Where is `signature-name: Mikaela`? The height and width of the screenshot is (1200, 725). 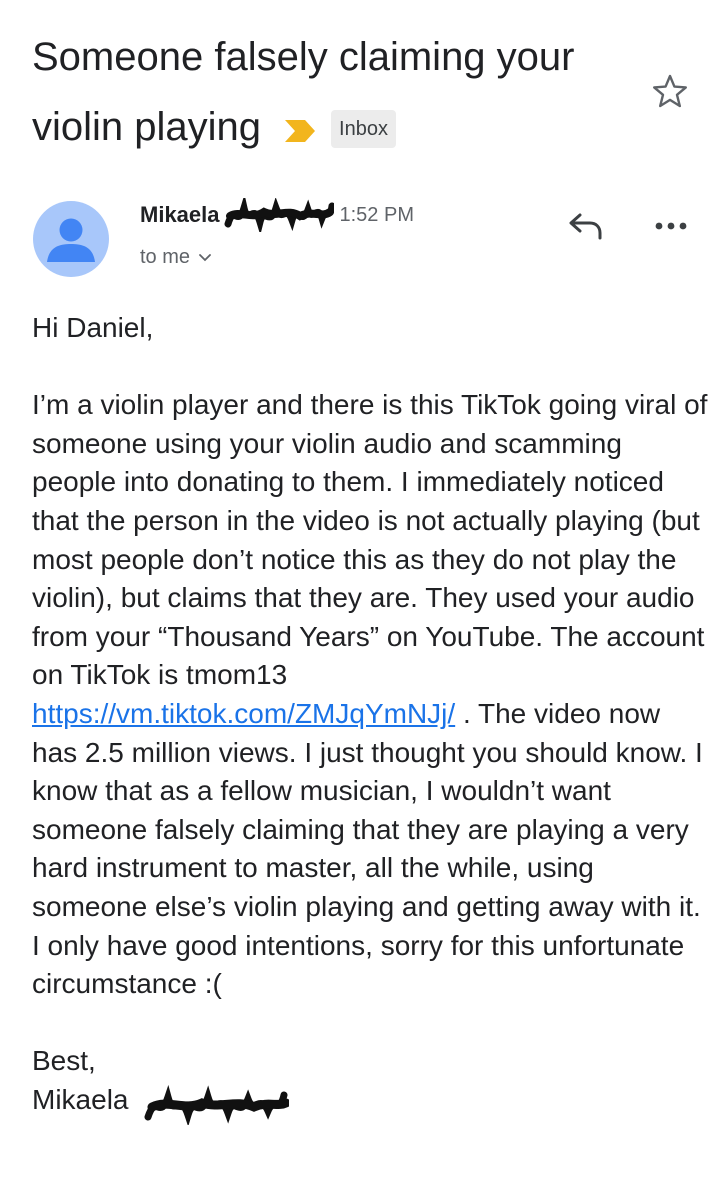 signature-name: Mikaela is located at coordinates (80, 1099).